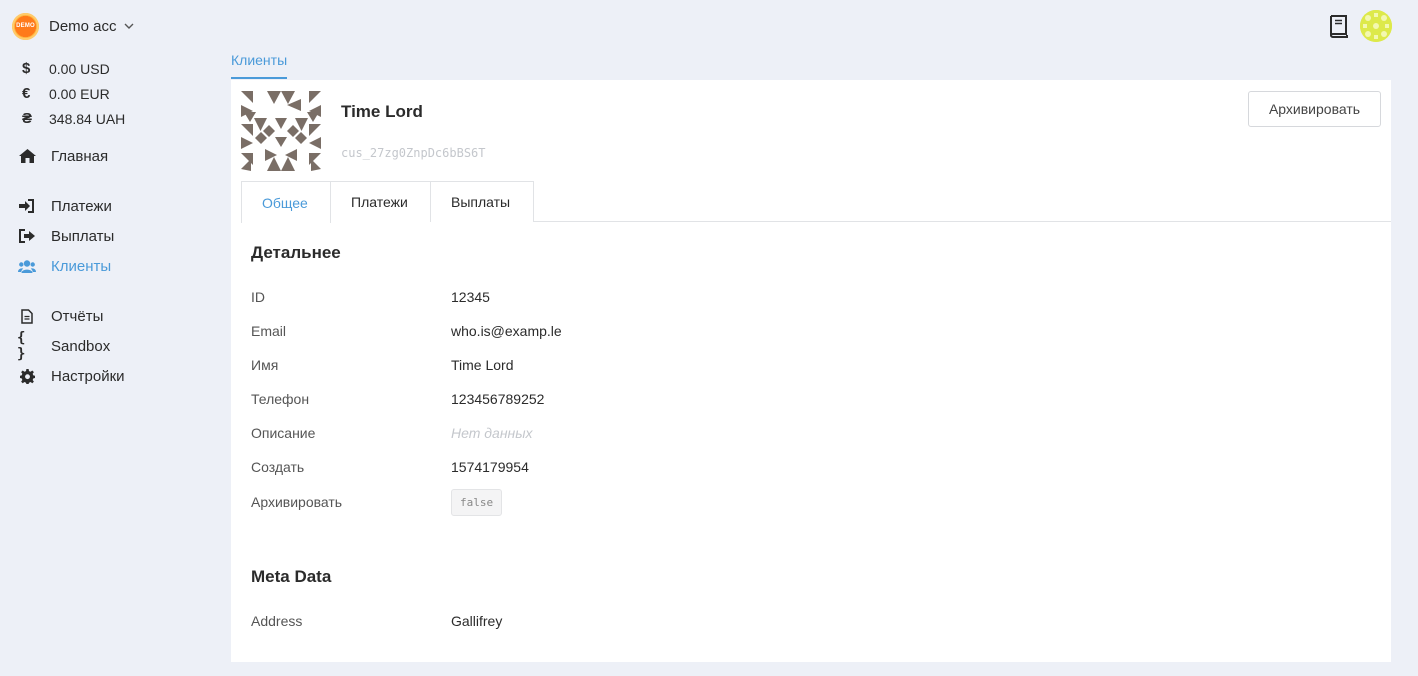 The height and width of the screenshot is (676, 1418). What do you see at coordinates (277, 621) in the screenshot?
I see `meta-key: Address` at bounding box center [277, 621].